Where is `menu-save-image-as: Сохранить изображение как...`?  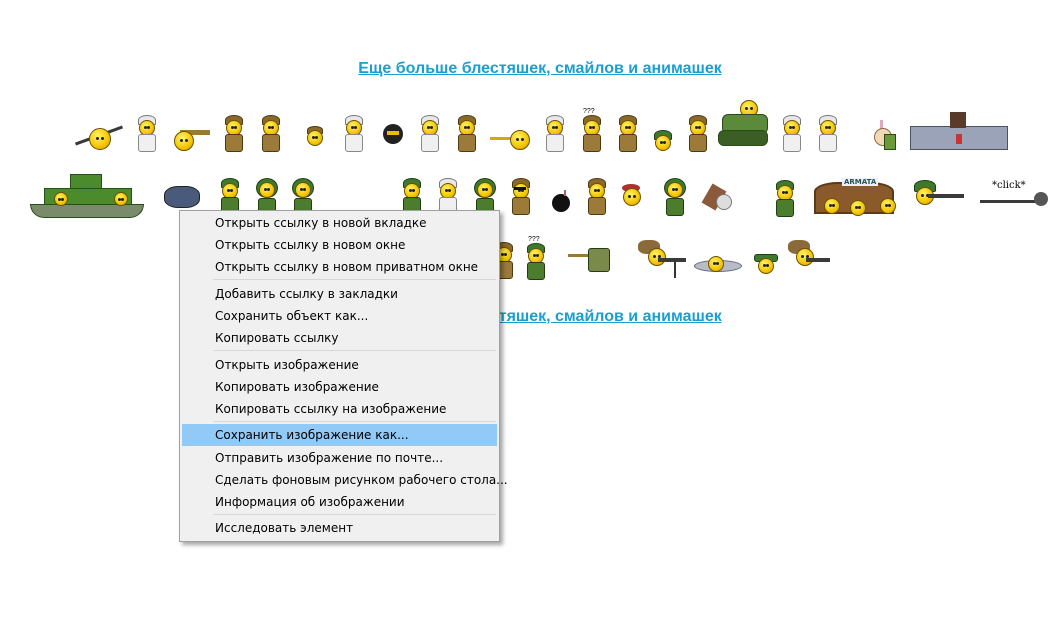 menu-save-image-as: Сохранить изображение как... is located at coordinates (339, 435).